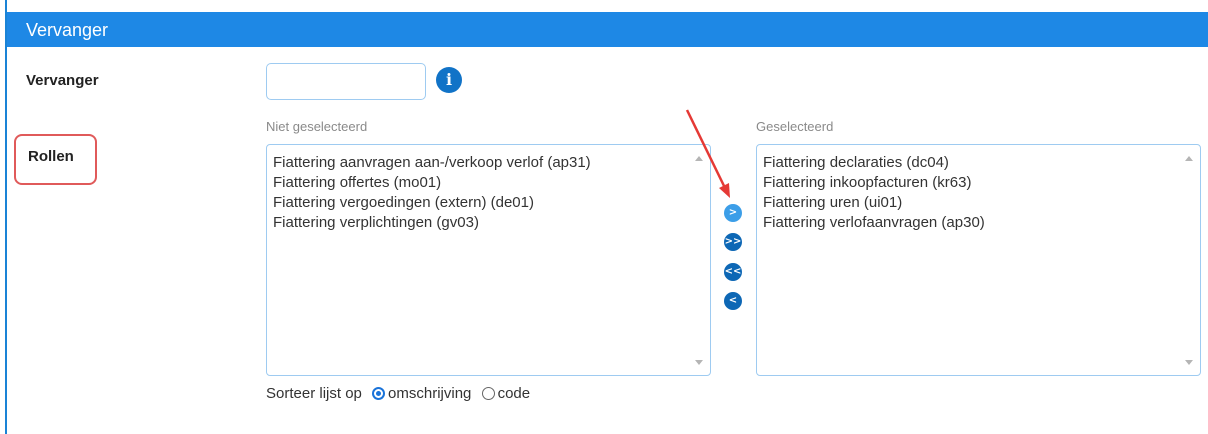 This screenshot has height=434, width=1208. What do you see at coordinates (514, 393) in the screenshot?
I see `radio-code-label: code` at bounding box center [514, 393].